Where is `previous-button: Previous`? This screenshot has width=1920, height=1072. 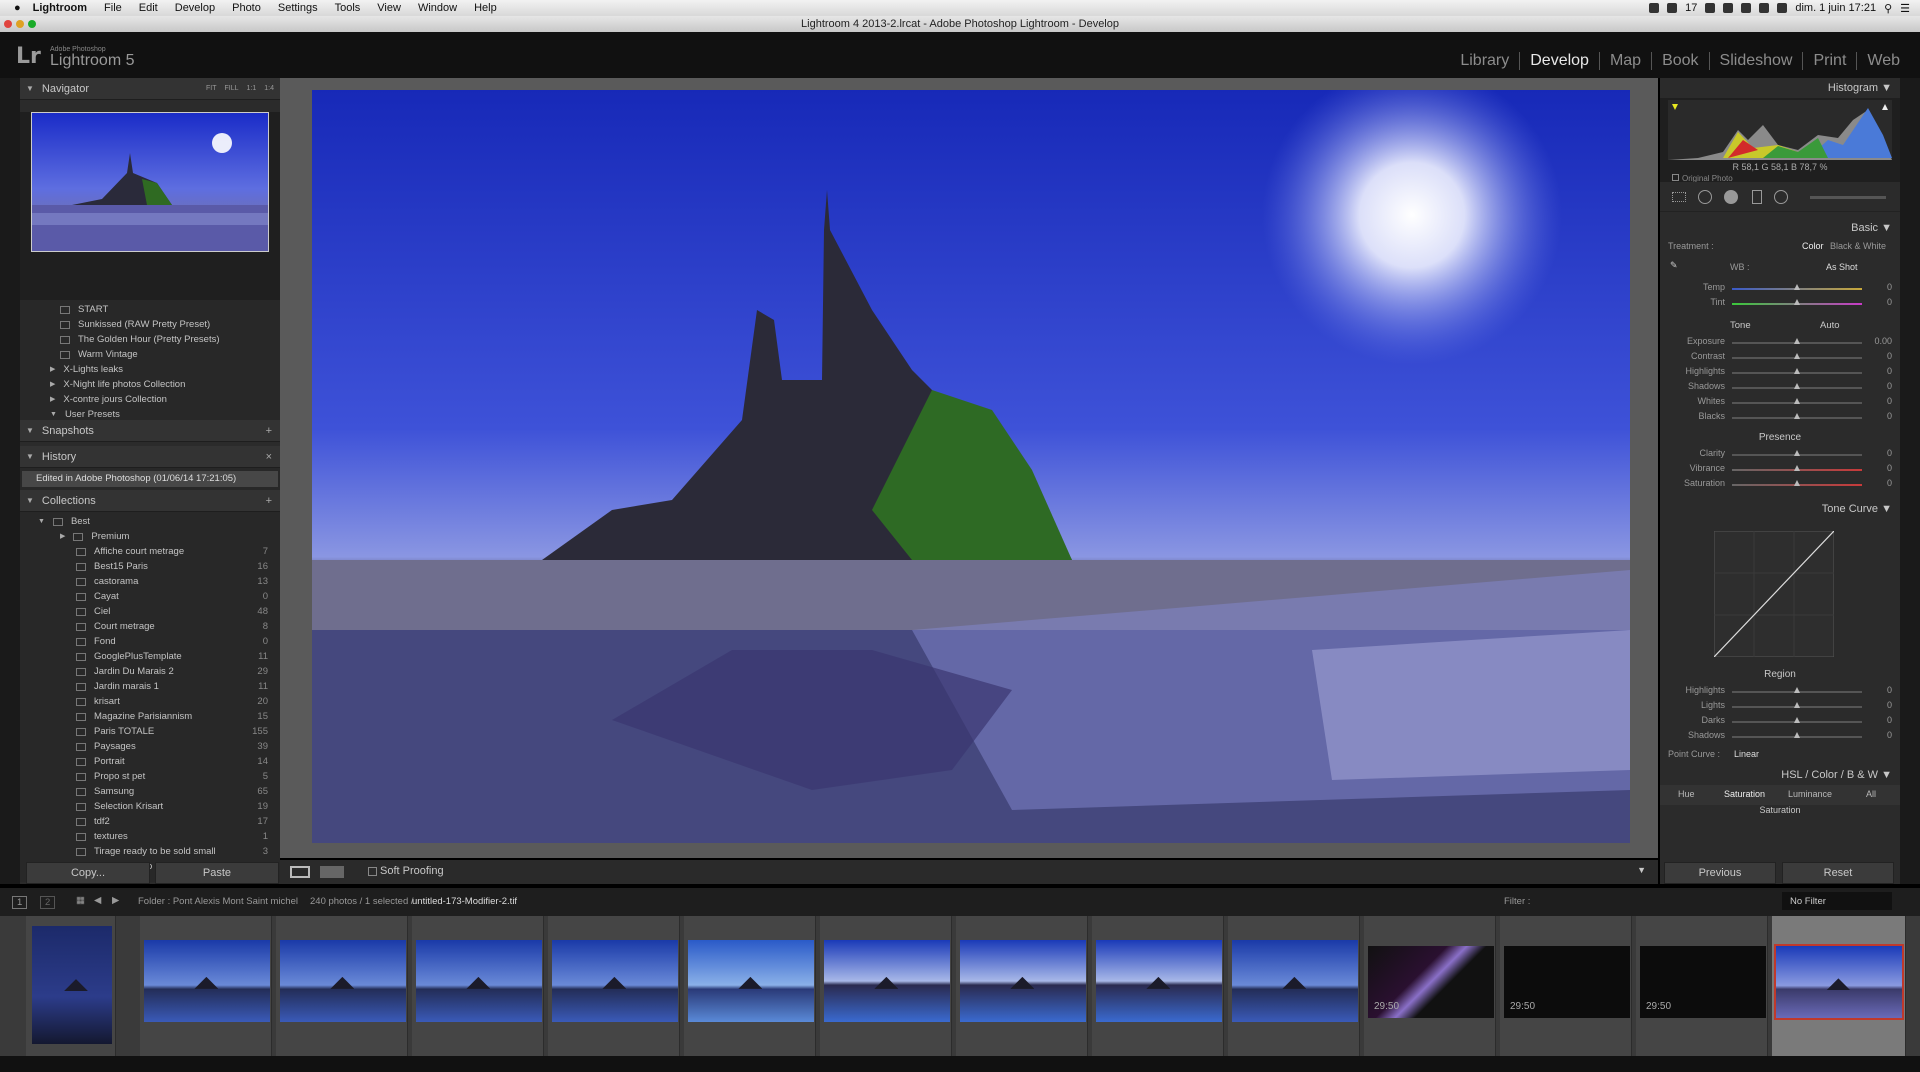
previous-button: Previous is located at coordinates (1720, 873).